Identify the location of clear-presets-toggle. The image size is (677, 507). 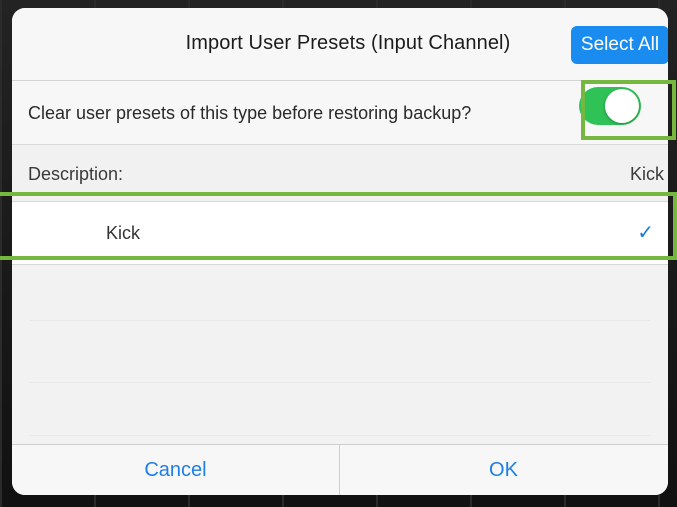
(610, 106).